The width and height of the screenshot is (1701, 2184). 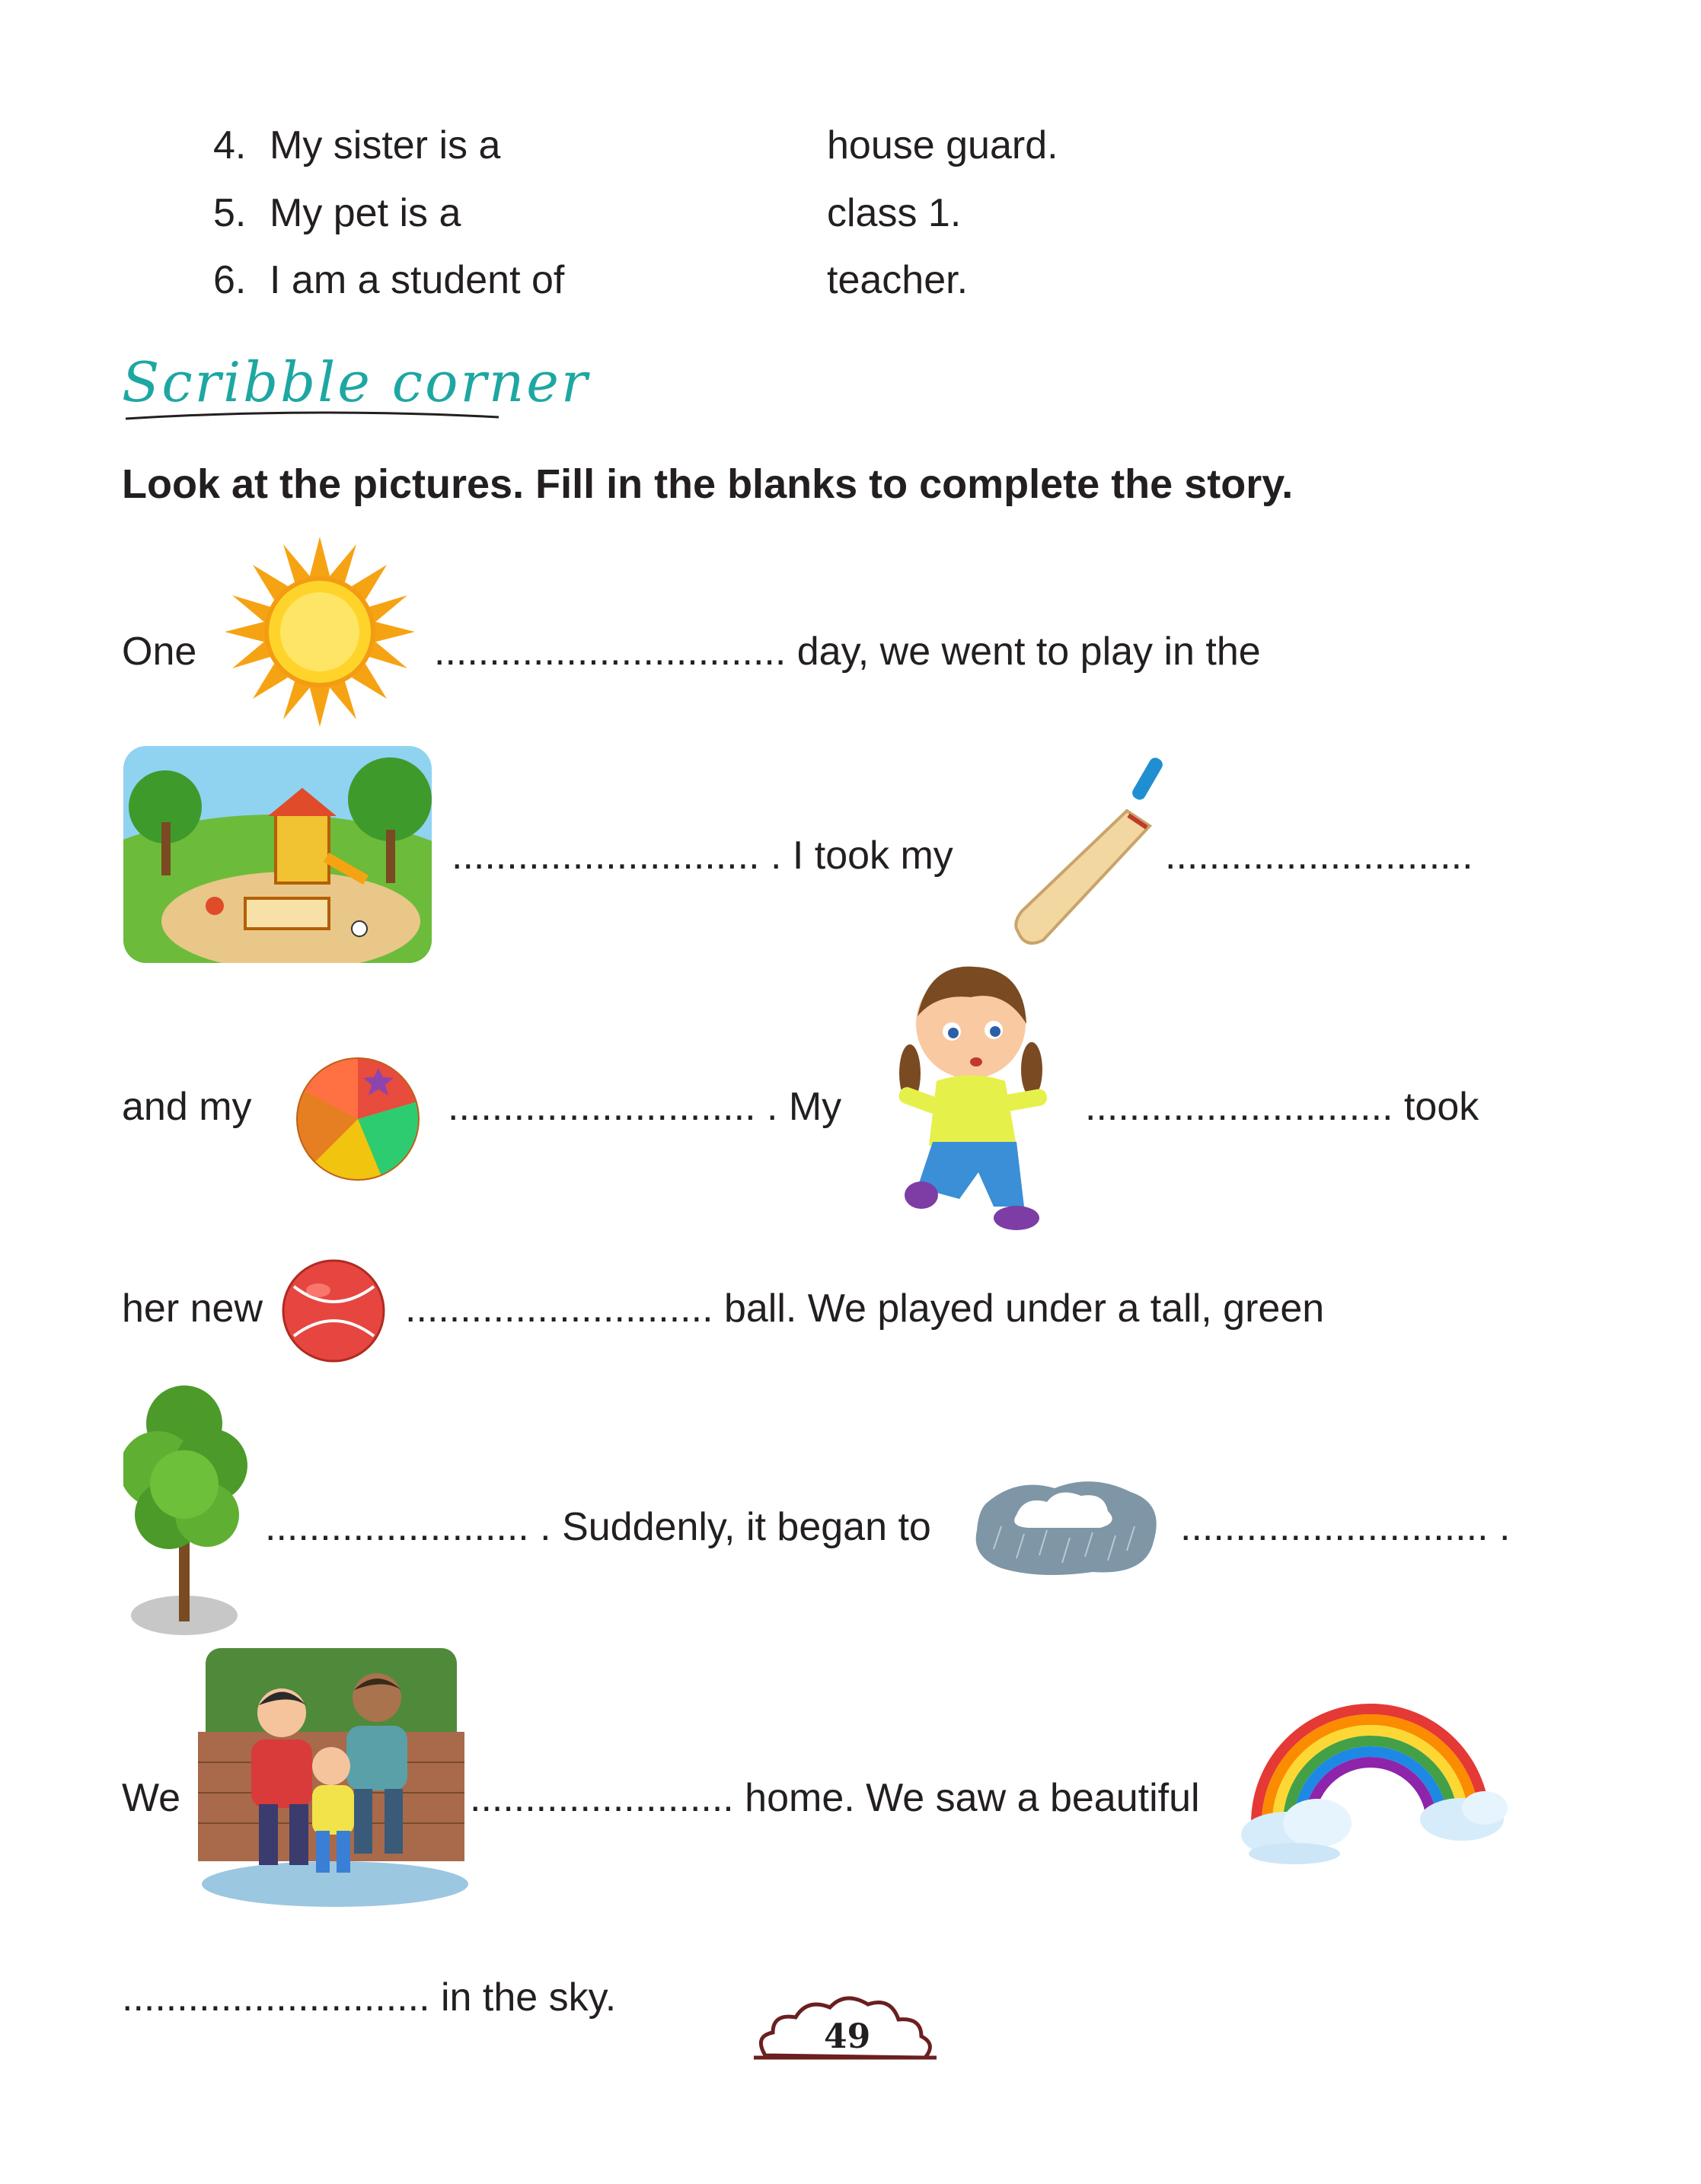 What do you see at coordinates (702, 856) in the screenshot?
I see `story-text: ............................ . I took my` at bounding box center [702, 856].